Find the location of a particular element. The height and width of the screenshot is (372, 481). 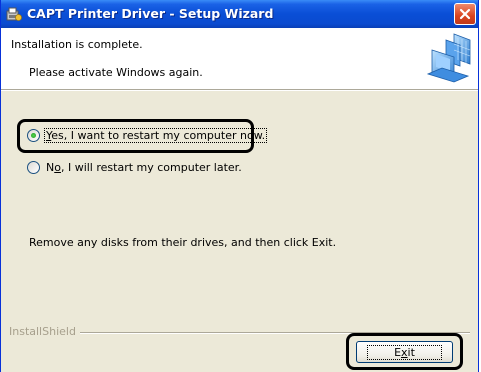

window-title: CAPT Printer Driver - Setup Wizard is located at coordinates (150, 13).